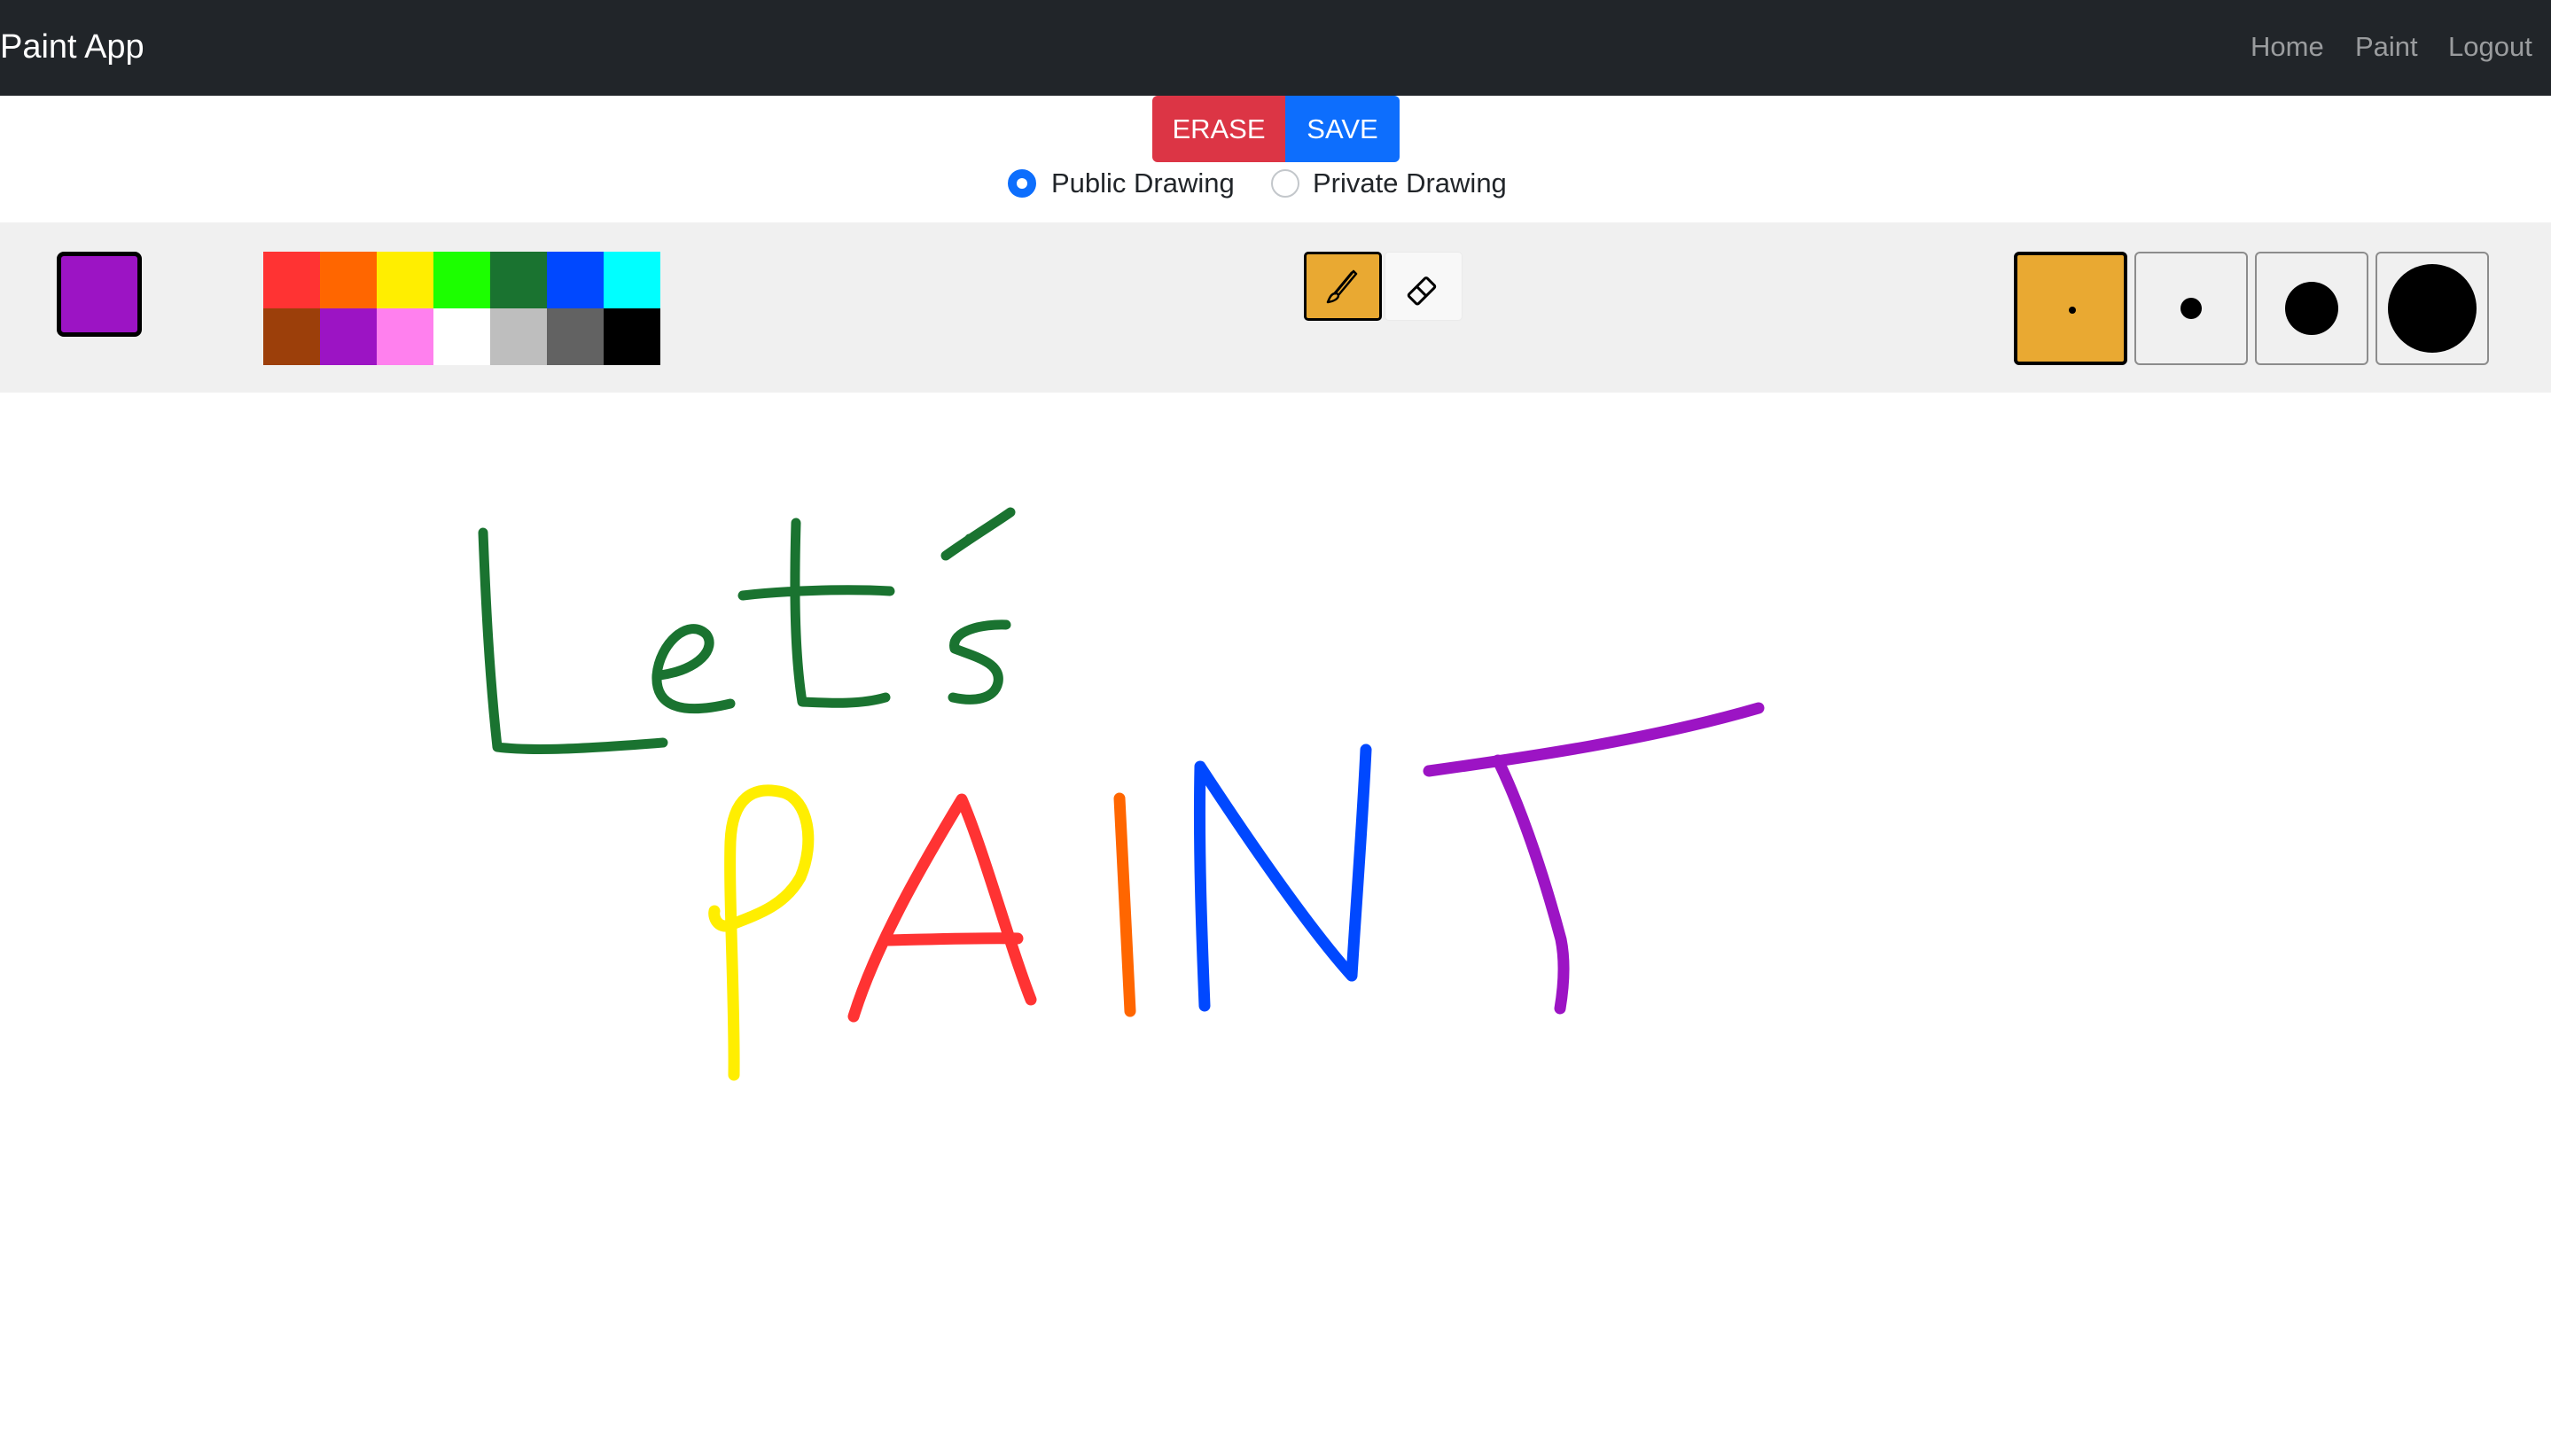 This screenshot has height=1456, width=2551. Describe the element at coordinates (1343, 129) in the screenshot. I see `save-button: SAVE` at that location.